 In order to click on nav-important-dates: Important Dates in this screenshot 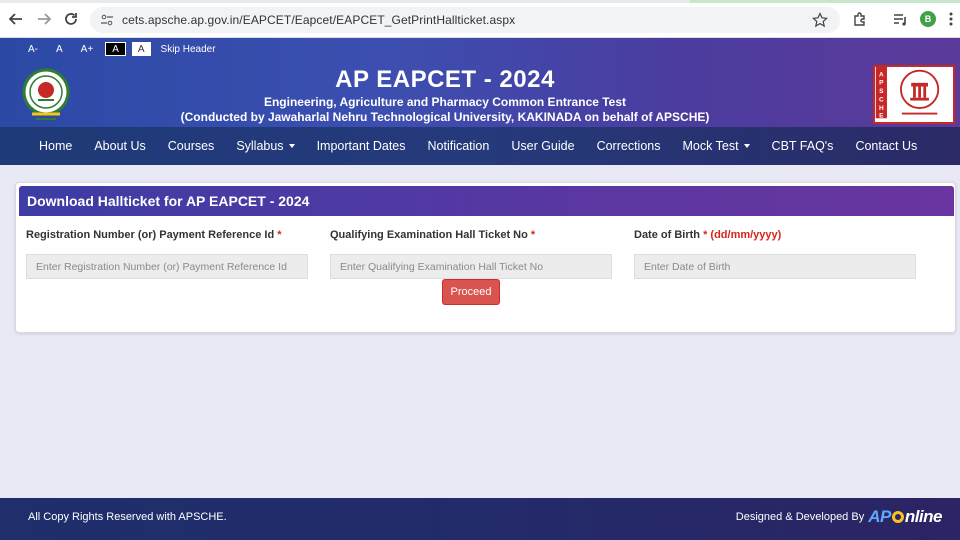, I will do `click(361, 146)`.